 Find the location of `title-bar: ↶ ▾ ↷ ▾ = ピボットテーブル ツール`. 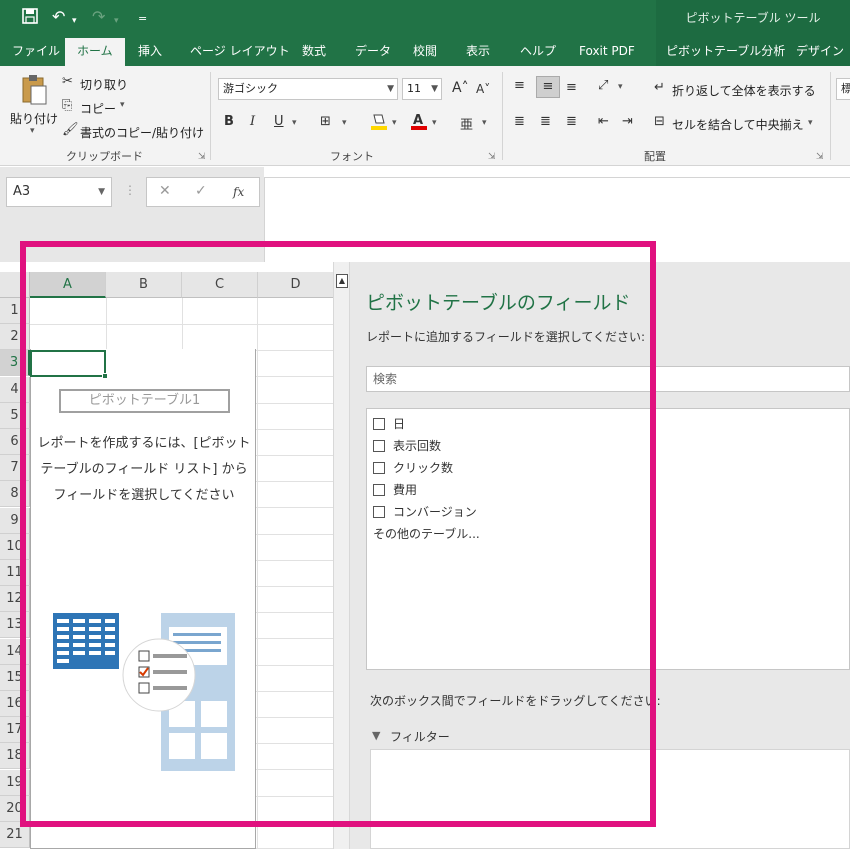

title-bar: ↶ ▾ ↷ ▾ = ピボットテーブル ツール is located at coordinates (425, 18).